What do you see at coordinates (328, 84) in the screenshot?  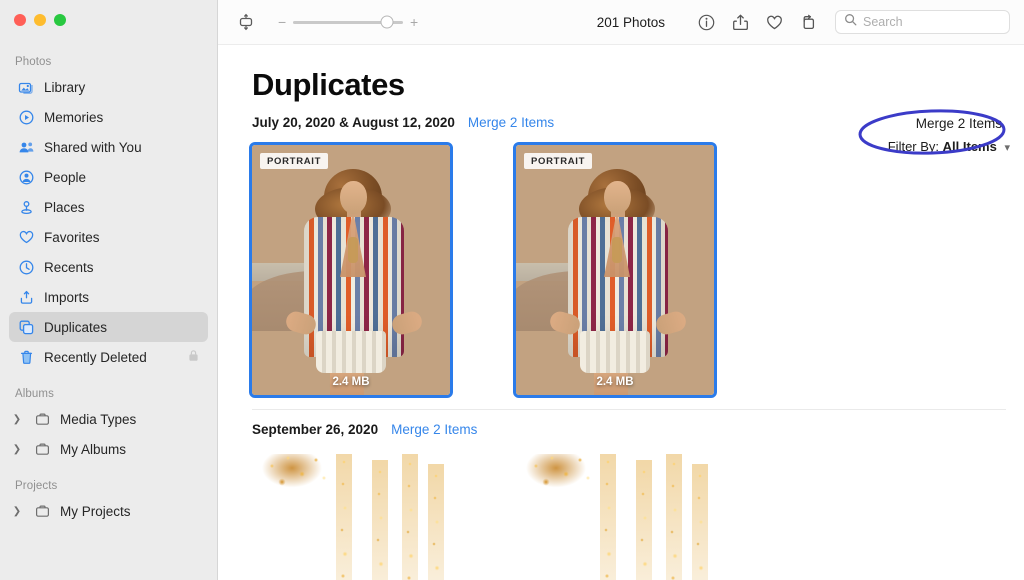 I see `page-title: Duplicates` at bounding box center [328, 84].